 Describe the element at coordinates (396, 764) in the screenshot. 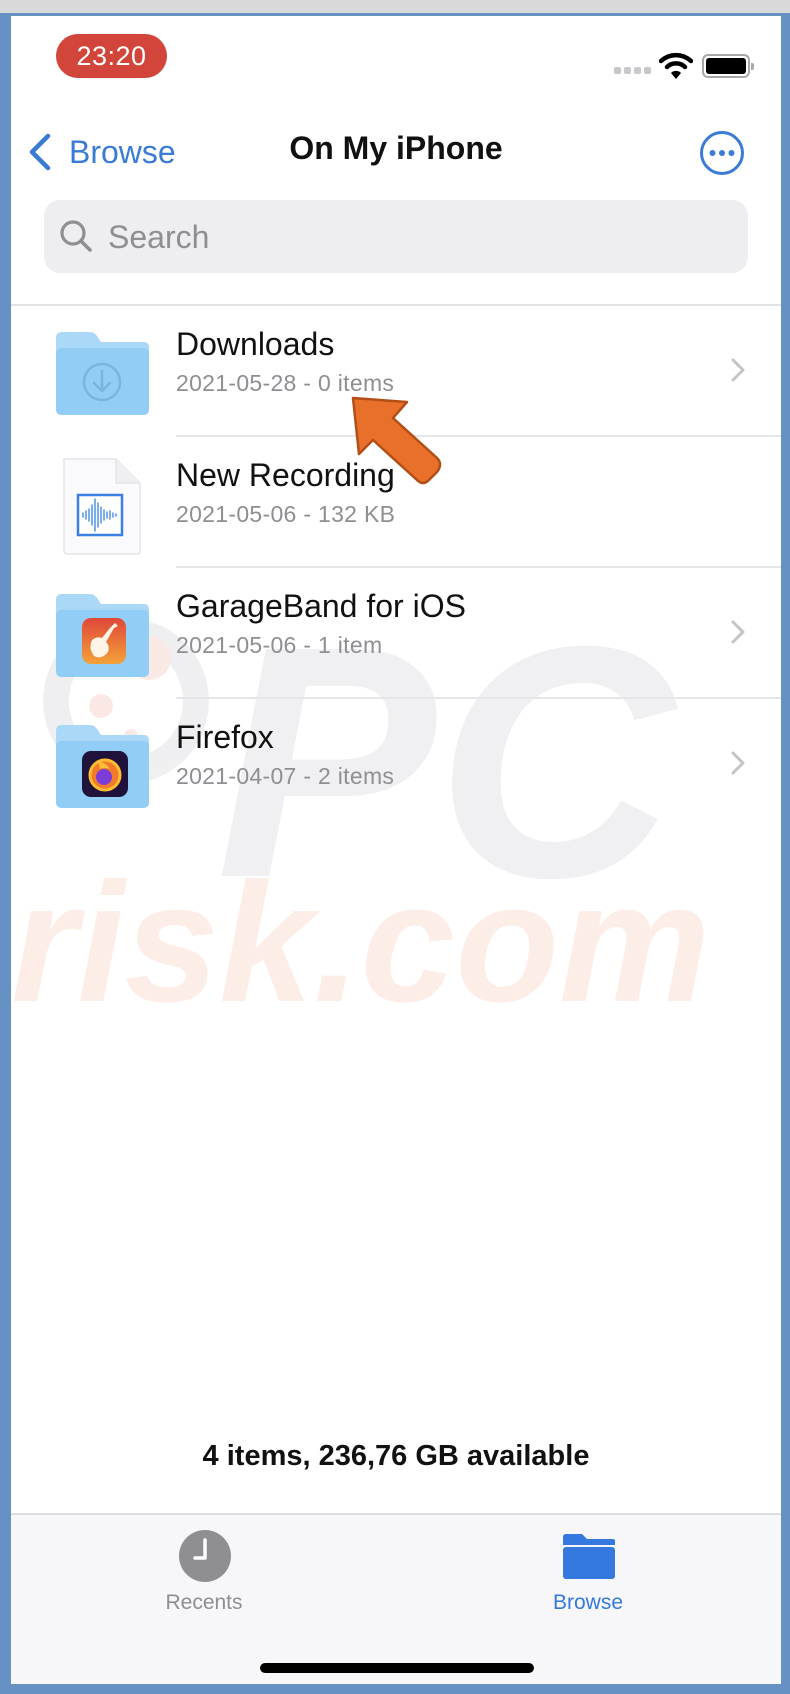

I see `file-row-firefox: Firefox 2021-04-07 - 2 items` at that location.